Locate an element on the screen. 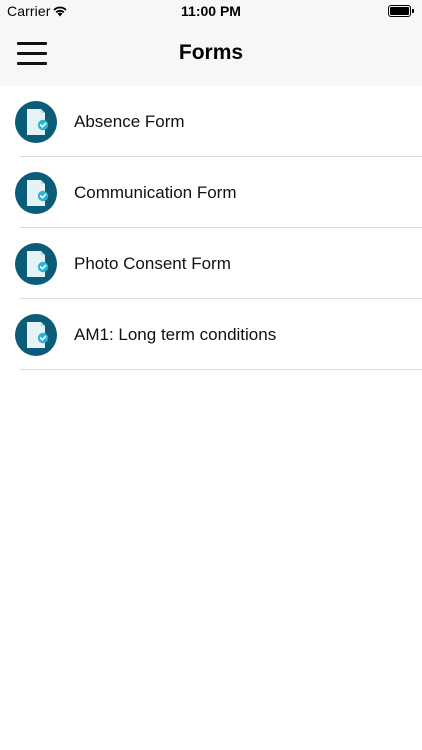 This screenshot has width=422, height=750. form-list-item: Communication Form is located at coordinates (211, 192).